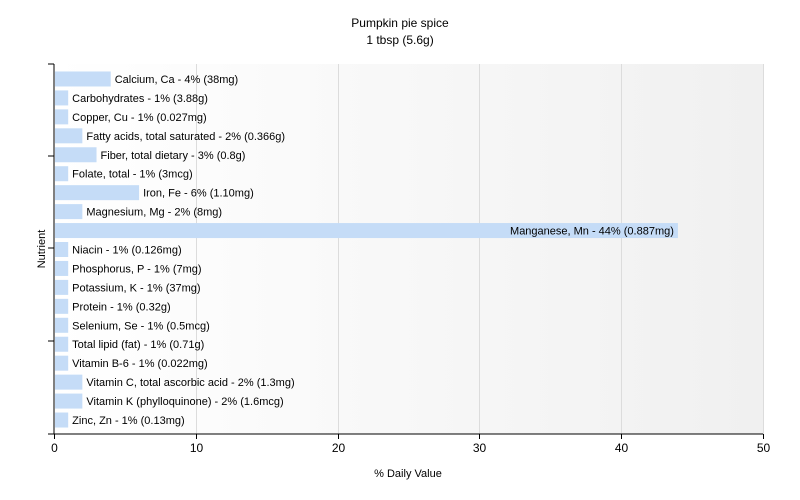  What do you see at coordinates (128, 421) in the screenshot?
I see `bar-label: Zinc, Zn - 1% (0.13mg)` at bounding box center [128, 421].